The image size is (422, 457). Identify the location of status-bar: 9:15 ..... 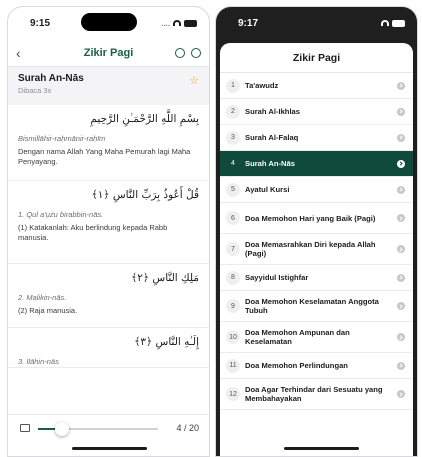
(108, 23).